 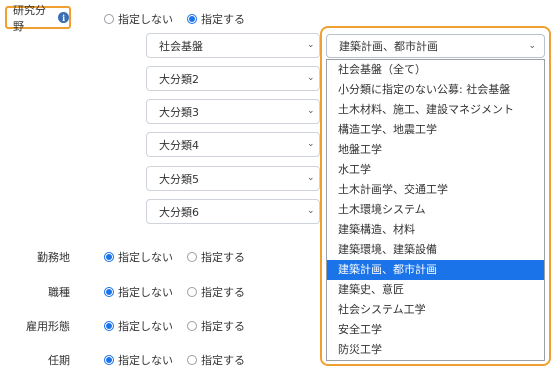 What do you see at coordinates (233, 78) in the screenshot?
I see `category-select-2: 大分類2 ⌄` at bounding box center [233, 78].